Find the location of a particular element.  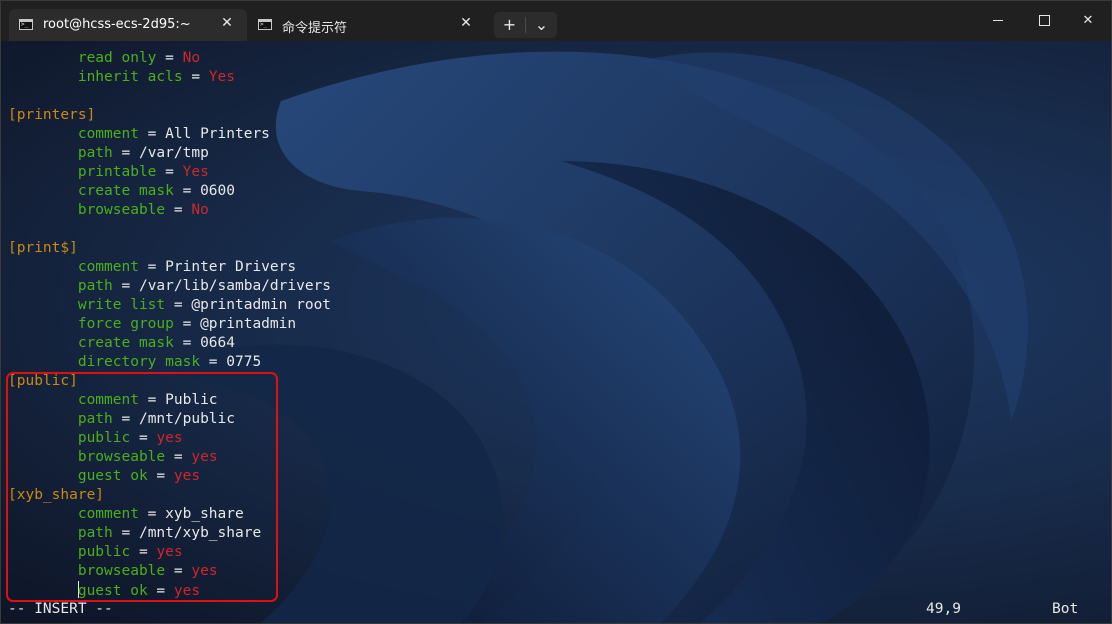

code-line: printable = Yes is located at coordinates (169, 172).